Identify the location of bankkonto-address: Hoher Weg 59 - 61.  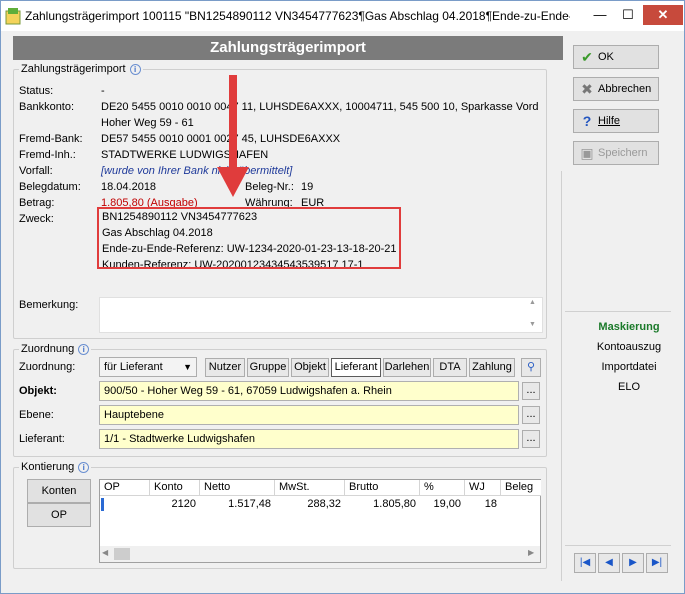
(147, 123).